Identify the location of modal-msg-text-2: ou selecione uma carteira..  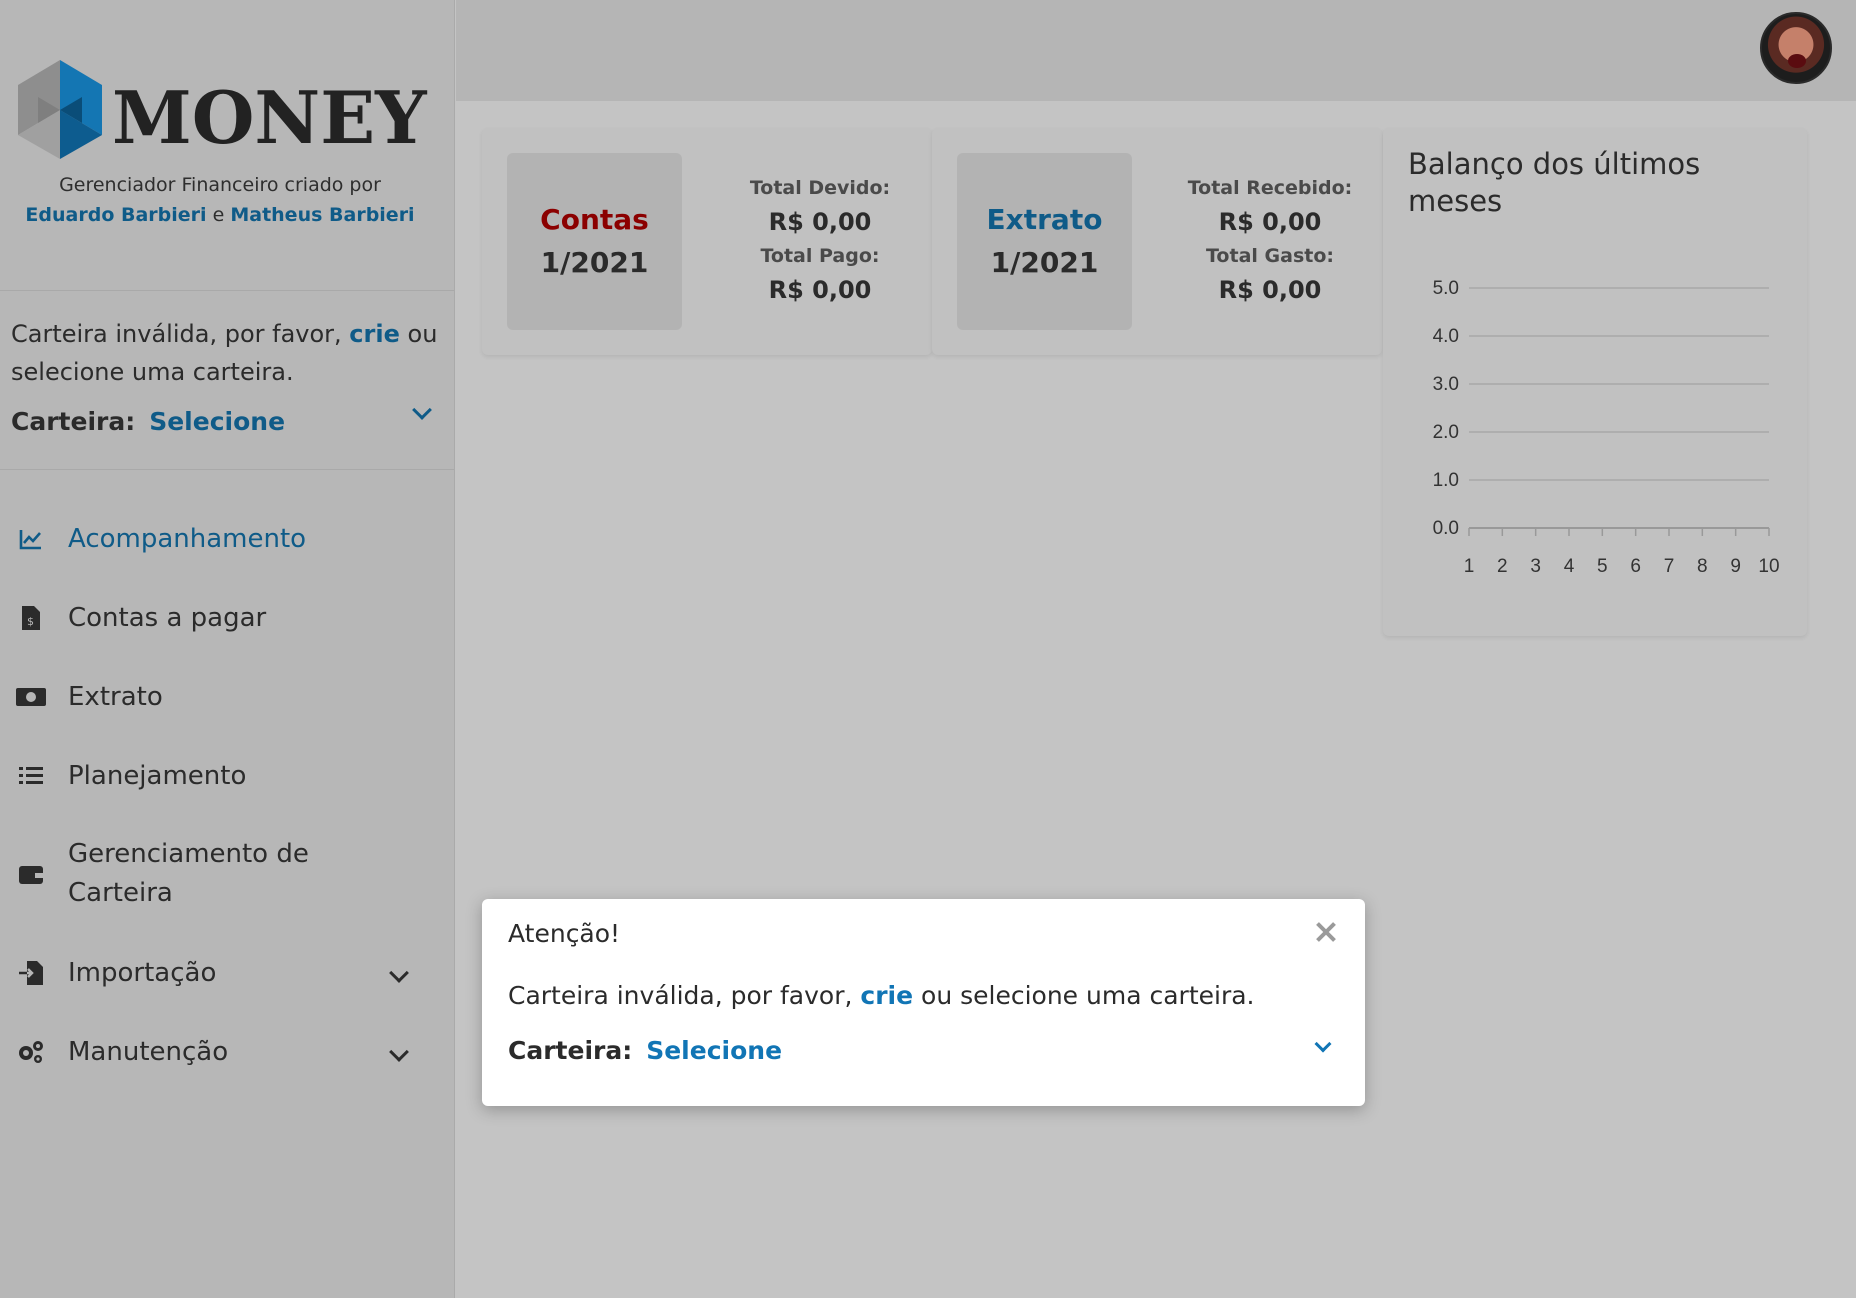
(1088, 995).